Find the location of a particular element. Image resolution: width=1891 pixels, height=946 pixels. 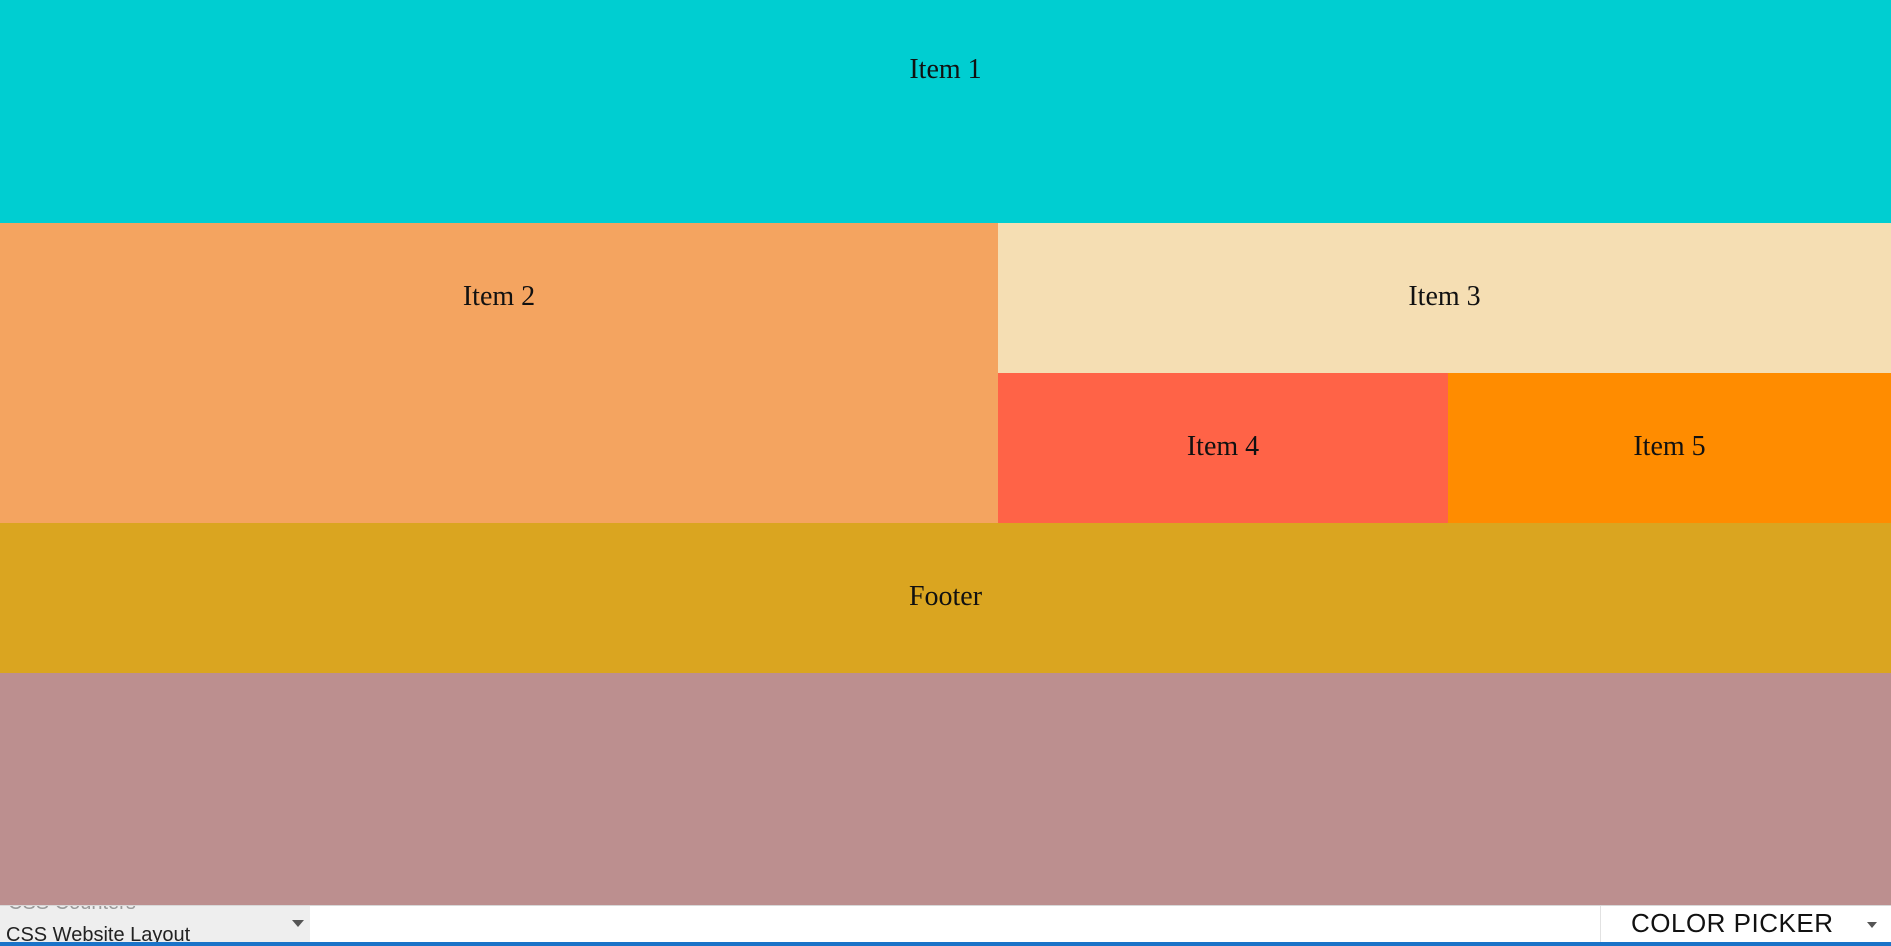

input-area is located at coordinates (954, 924).